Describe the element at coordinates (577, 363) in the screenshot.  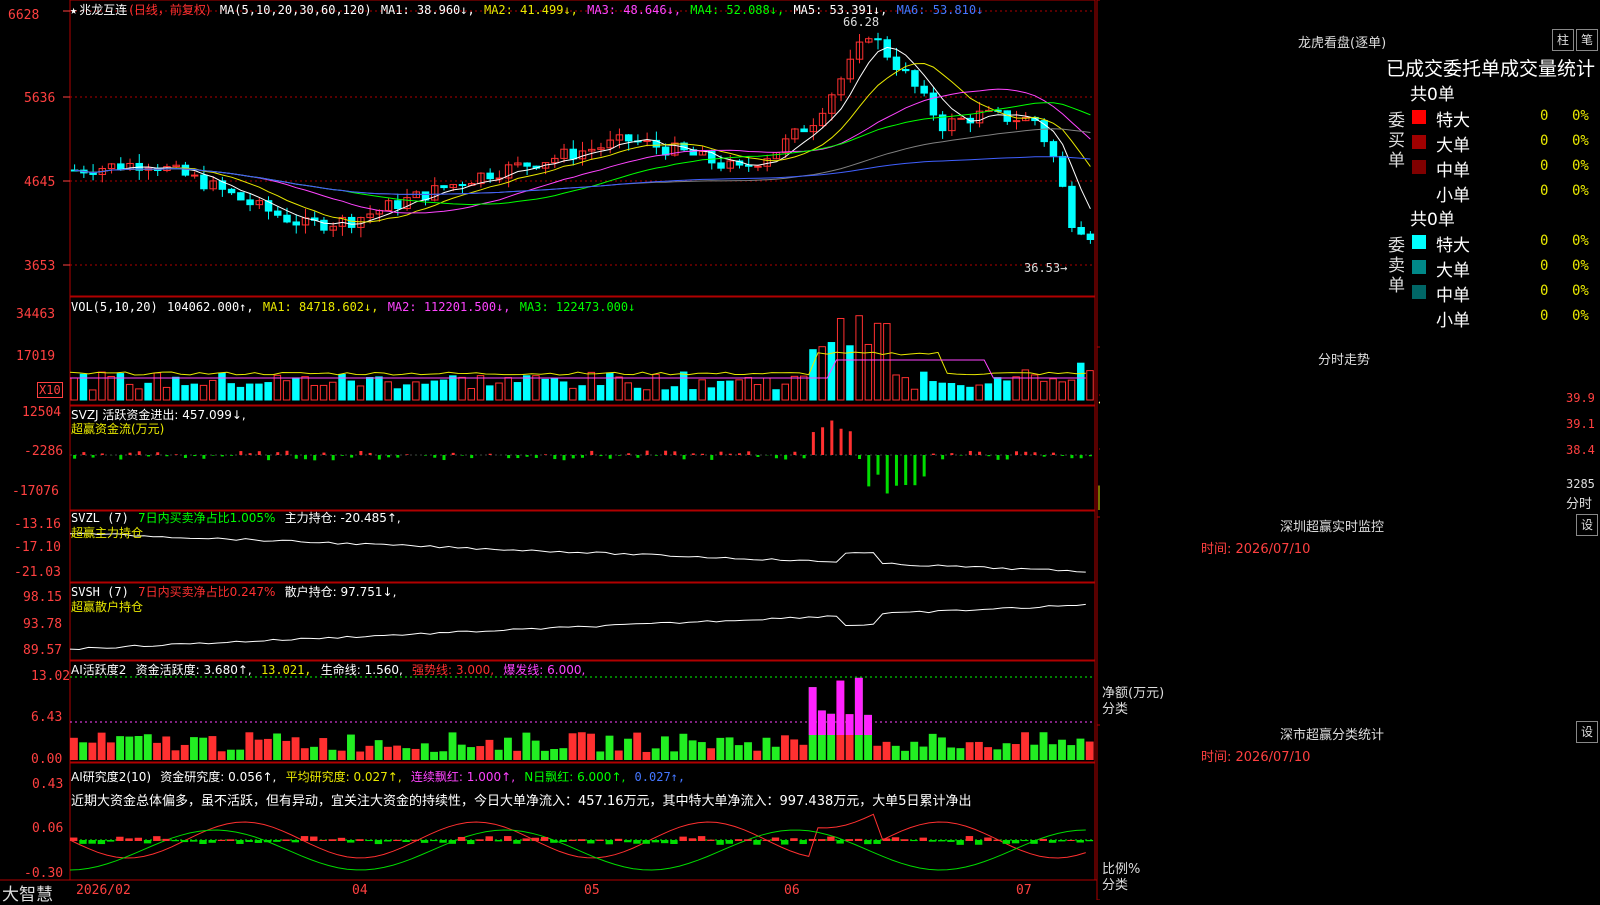
I see `vol-ma-line` at that location.